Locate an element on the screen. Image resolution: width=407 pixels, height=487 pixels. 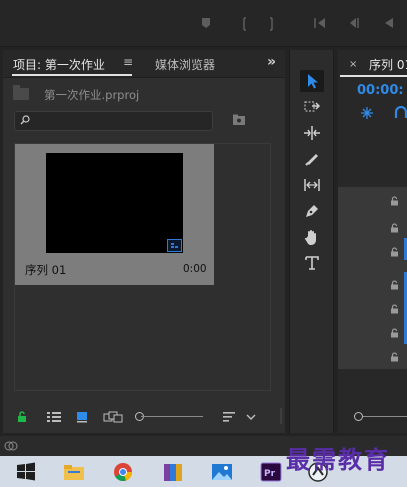
hand-tool is located at coordinates (312, 237).